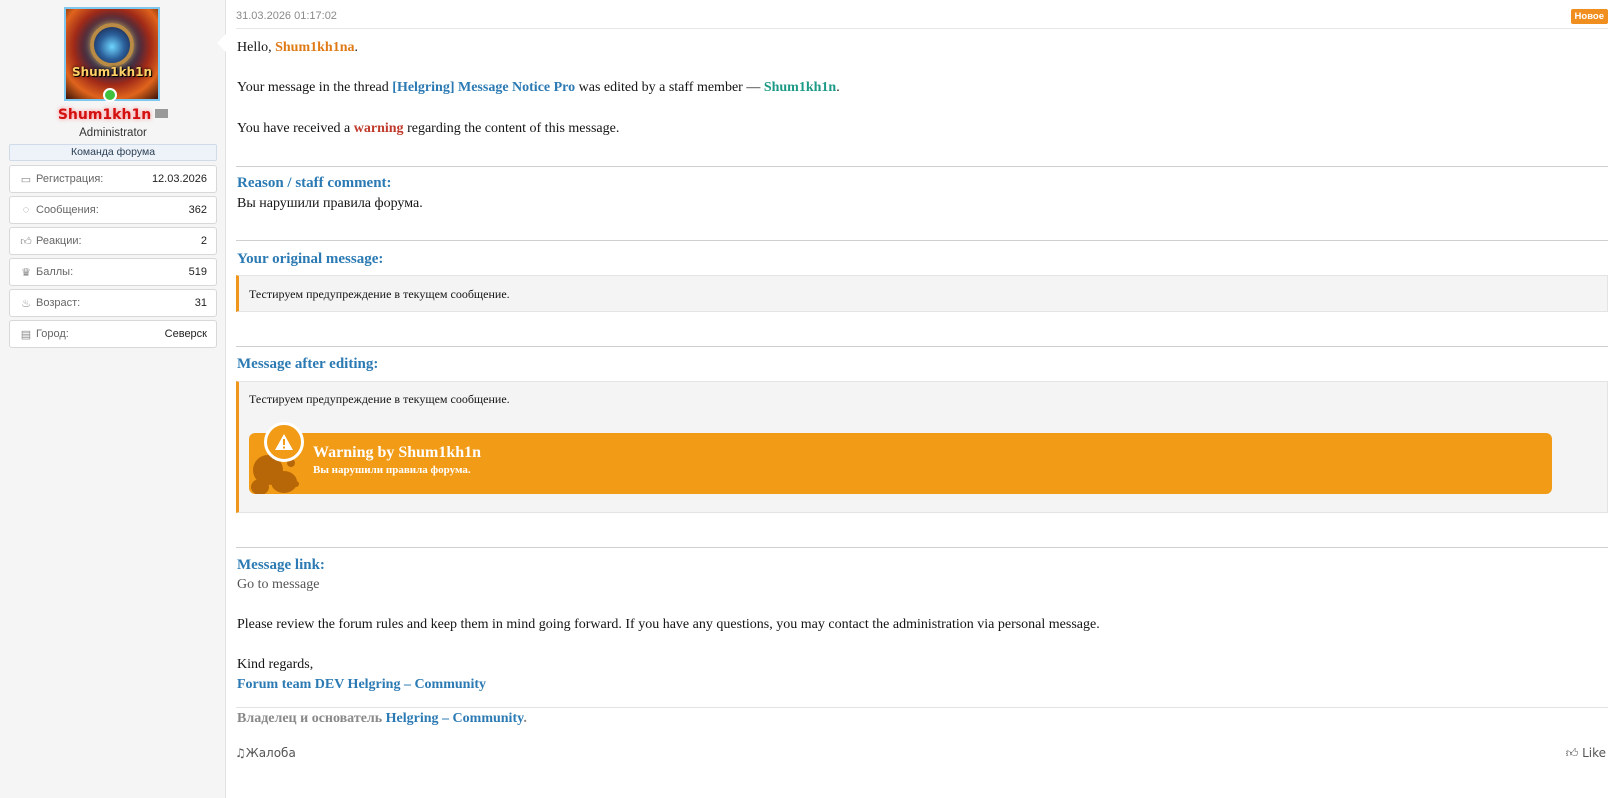 The height and width of the screenshot is (798, 1616). What do you see at coordinates (286, 16) in the screenshot?
I see `post-date: 31.03.2026 01:17:02` at bounding box center [286, 16].